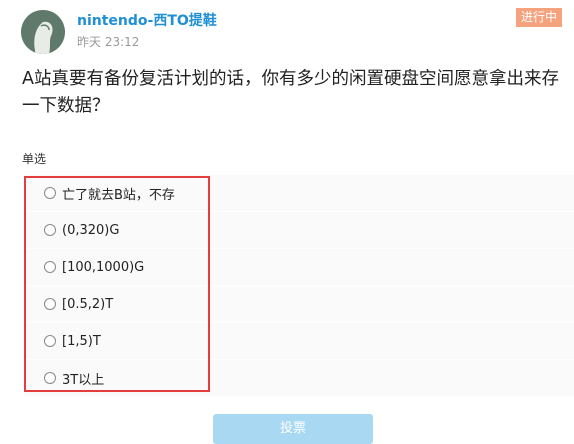 The image size is (574, 444). I want to click on poll-option: 亡了就去B站，不存, so click(299, 193).